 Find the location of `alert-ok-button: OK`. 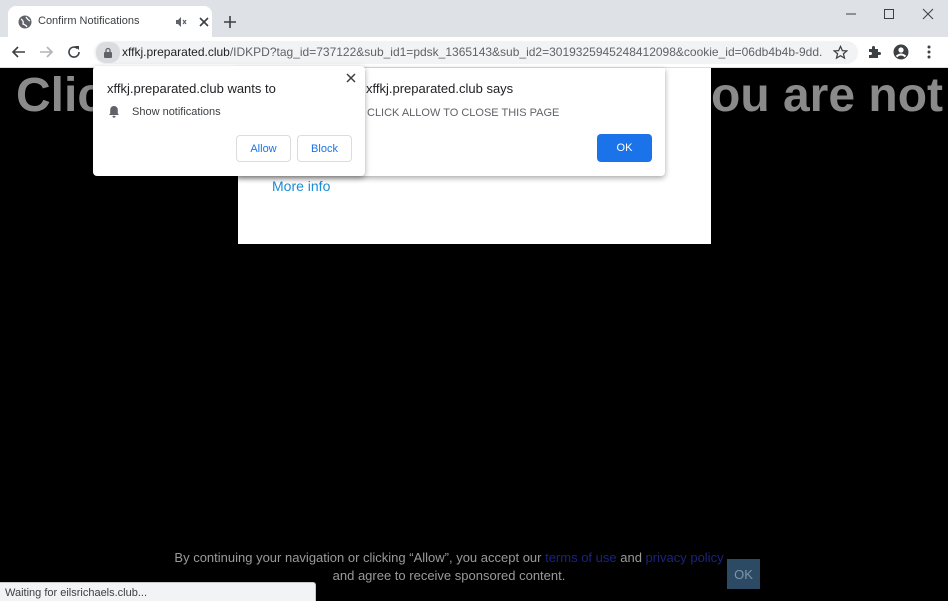

alert-ok-button: OK is located at coordinates (624, 148).